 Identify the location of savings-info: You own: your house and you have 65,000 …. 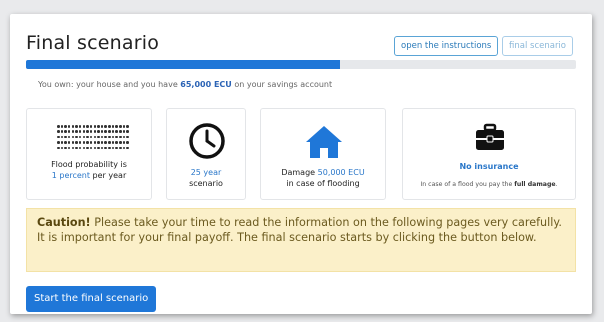
(185, 84).